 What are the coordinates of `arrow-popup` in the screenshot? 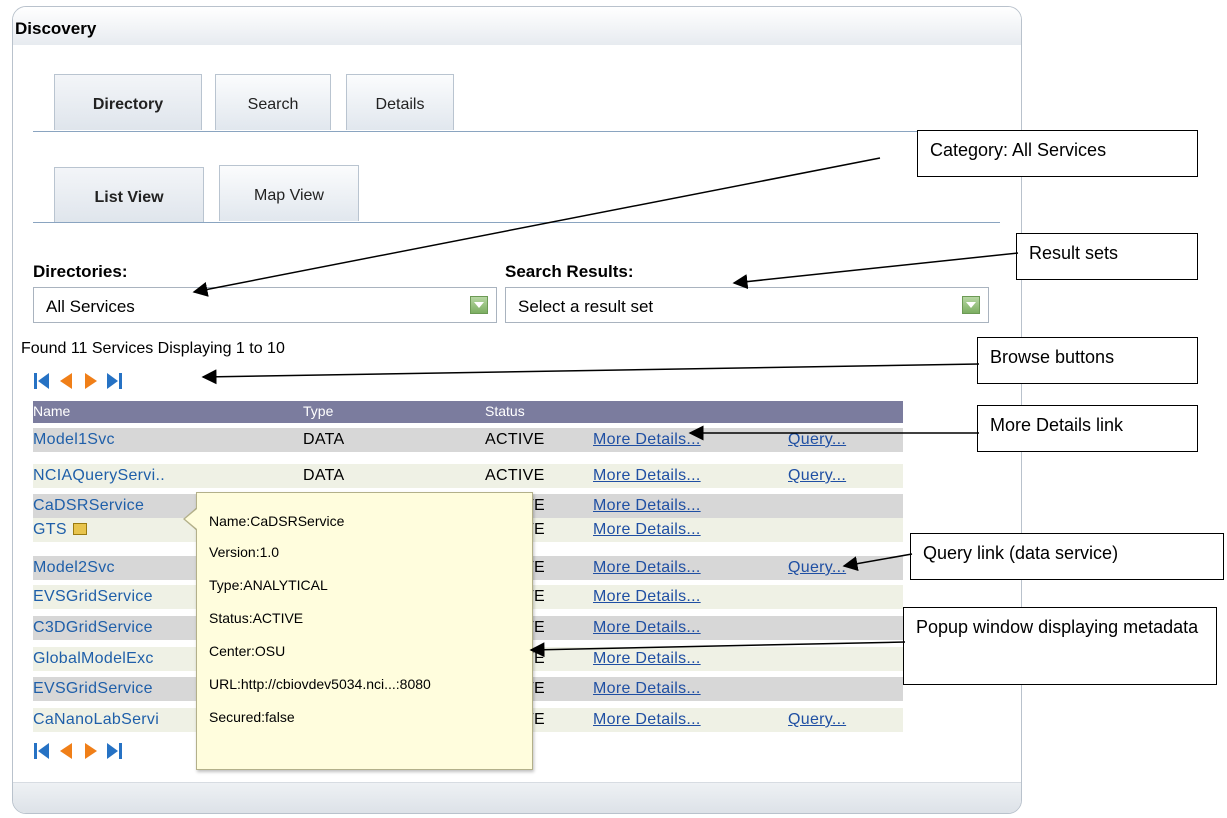 It's located at (717, 649).